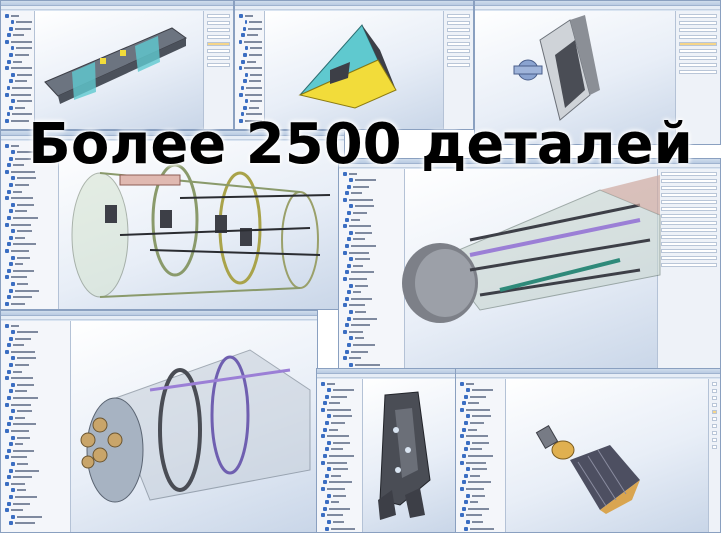 This screenshot has height=533, width=721. I want to click on headline-text: Более 2500 деталей, so click(360, 144).